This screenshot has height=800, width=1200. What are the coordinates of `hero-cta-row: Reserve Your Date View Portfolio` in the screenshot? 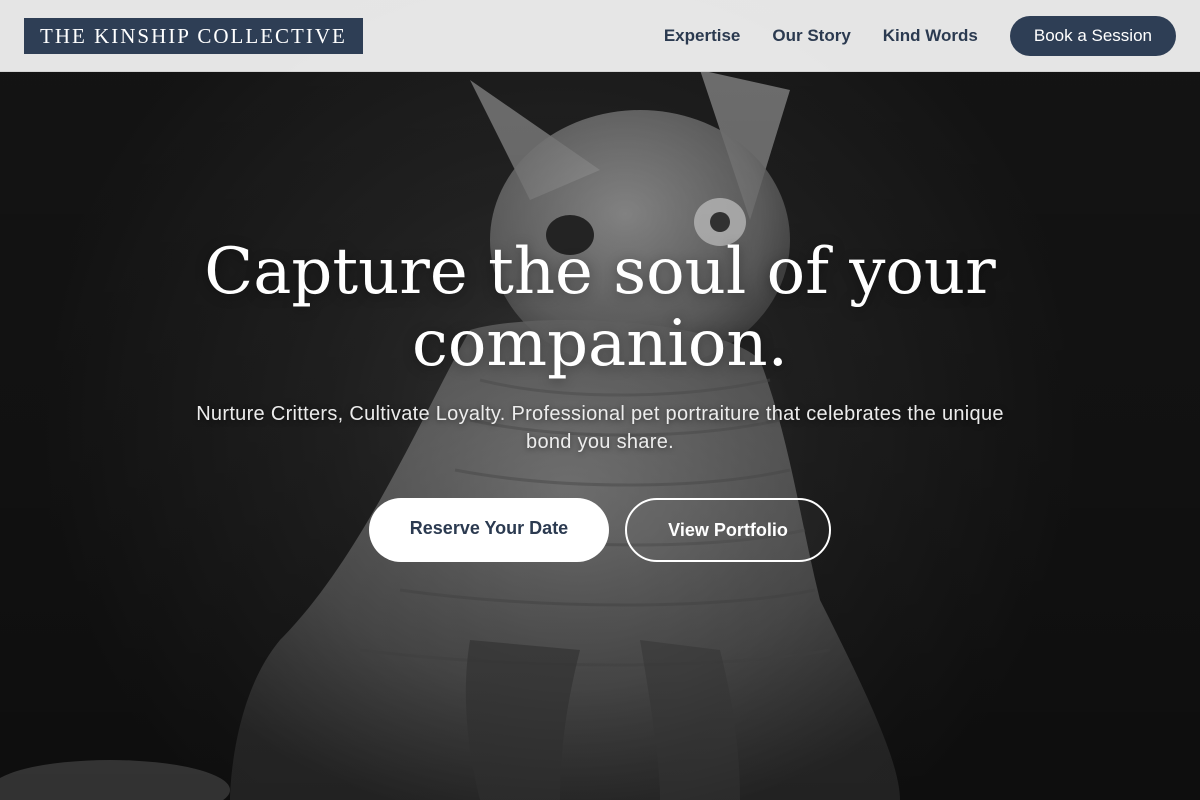 It's located at (600, 530).